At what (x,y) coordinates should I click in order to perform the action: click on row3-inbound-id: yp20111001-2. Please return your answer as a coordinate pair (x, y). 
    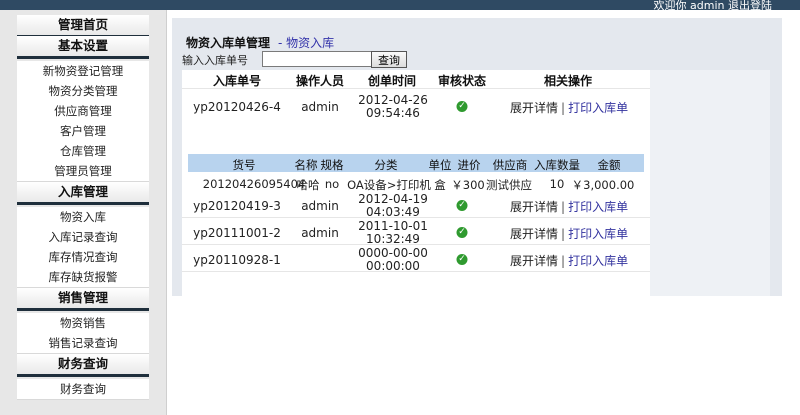
    Looking at the image, I should click on (237, 233).